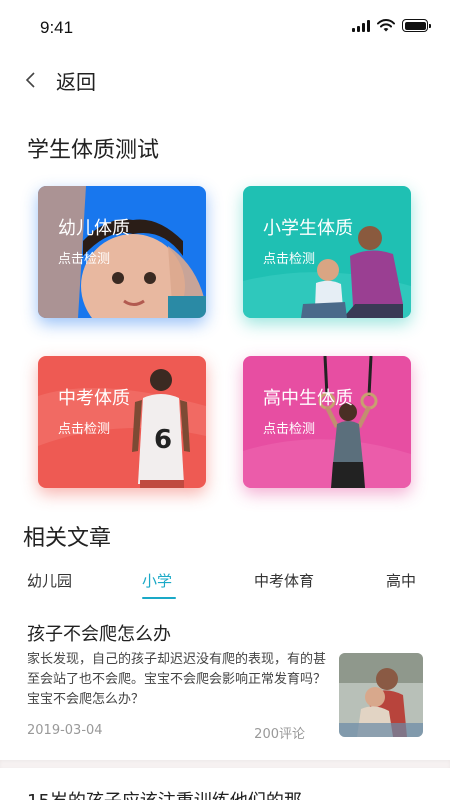 This screenshot has height=800, width=450. Describe the element at coordinates (361, 25) in the screenshot. I see `signal-icon` at that location.